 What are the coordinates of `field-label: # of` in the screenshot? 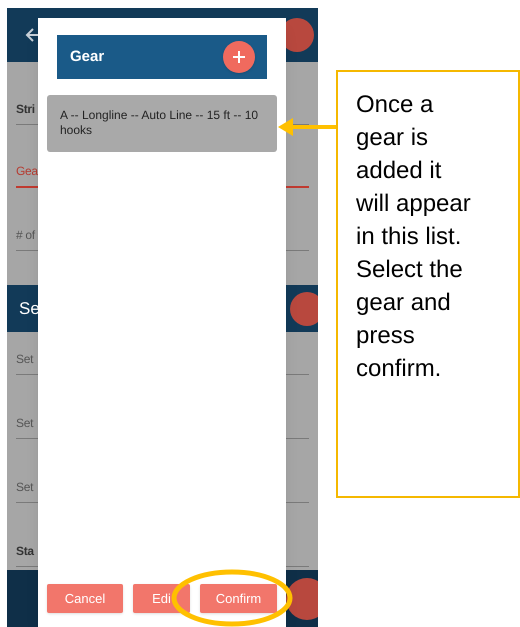 It's located at (25, 235).